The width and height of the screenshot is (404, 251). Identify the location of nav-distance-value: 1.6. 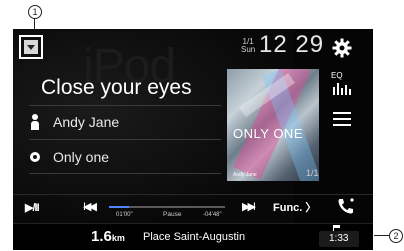
(101, 236).